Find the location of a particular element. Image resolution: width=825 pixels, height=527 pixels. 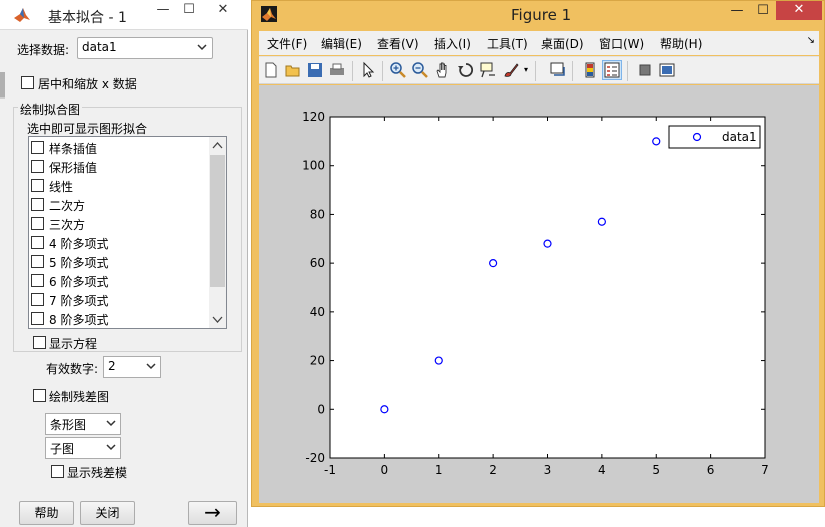

fit-type-label: 8 阶多项式 is located at coordinates (79, 320).